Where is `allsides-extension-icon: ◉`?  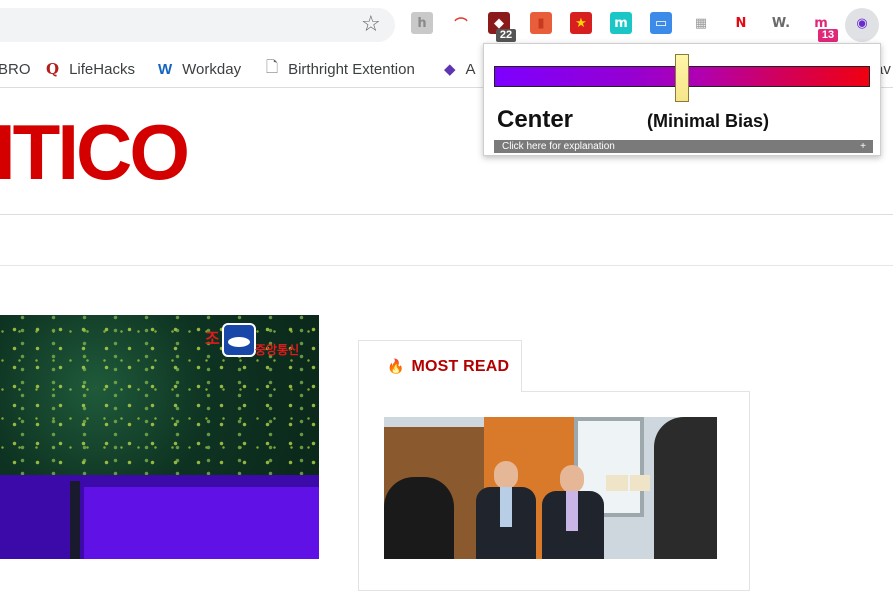
allsides-extension-icon: ◉ is located at coordinates (862, 23).